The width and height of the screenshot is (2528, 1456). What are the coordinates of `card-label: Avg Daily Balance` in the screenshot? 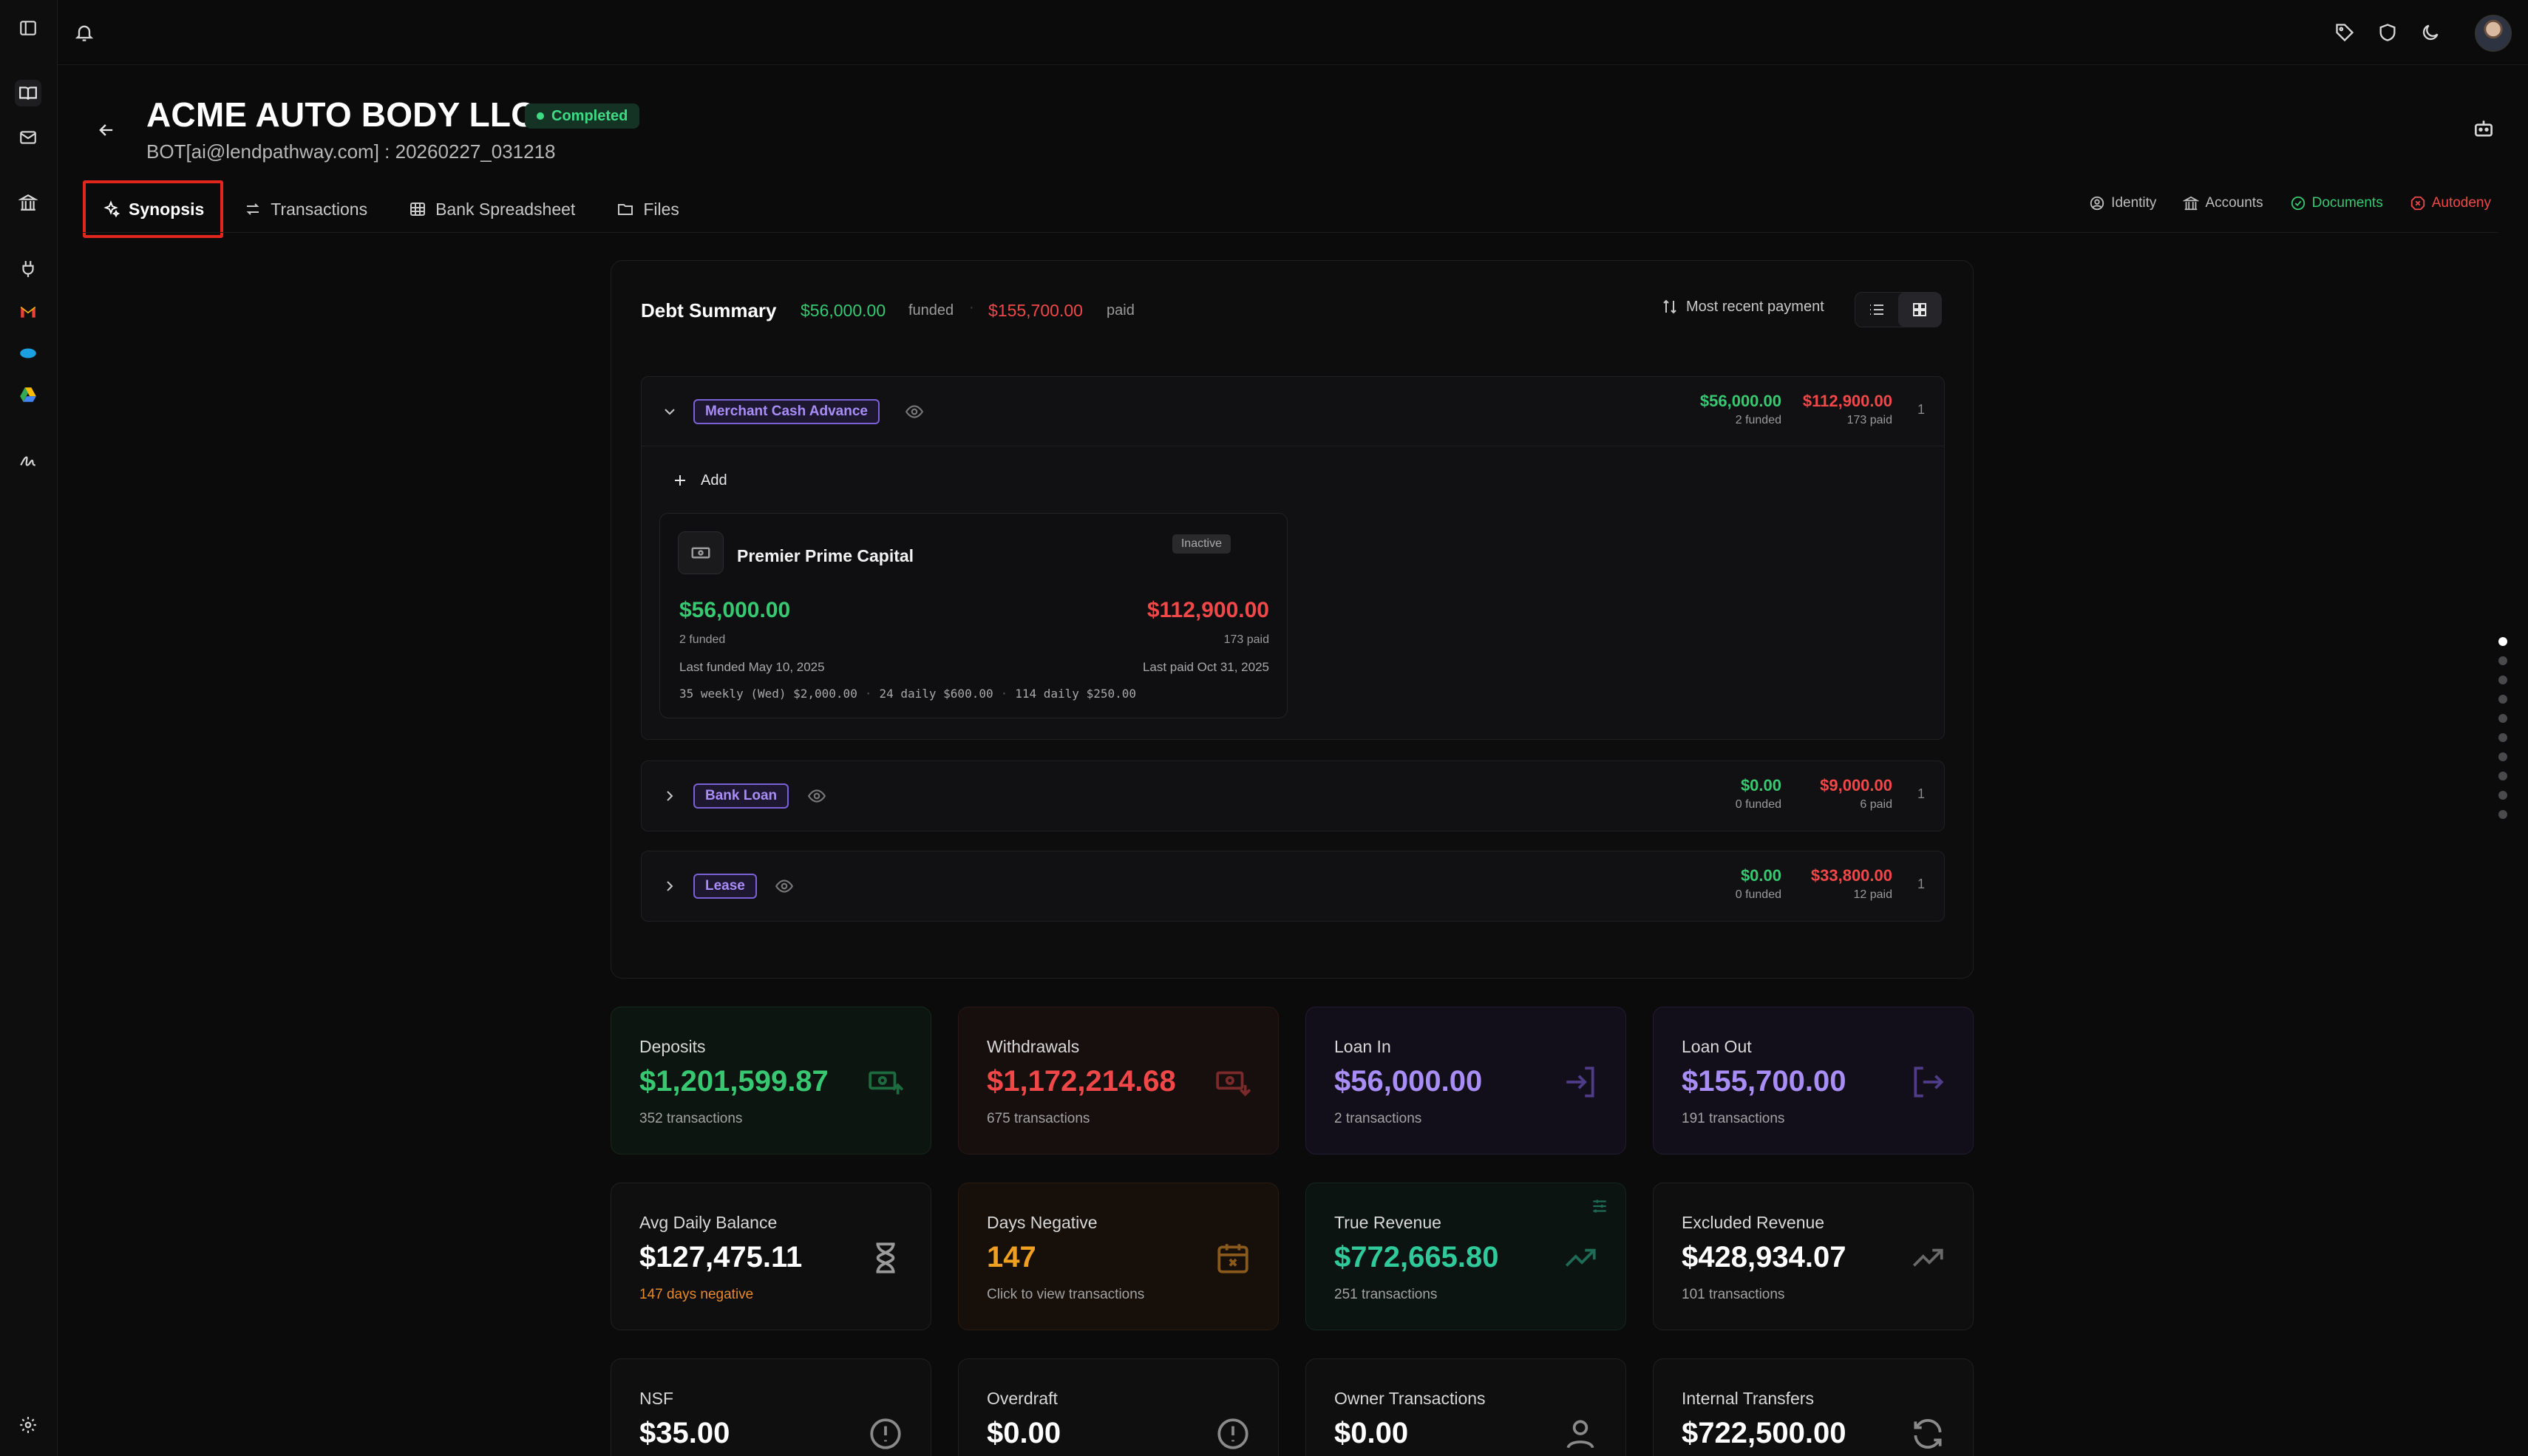 It's located at (709, 1222).